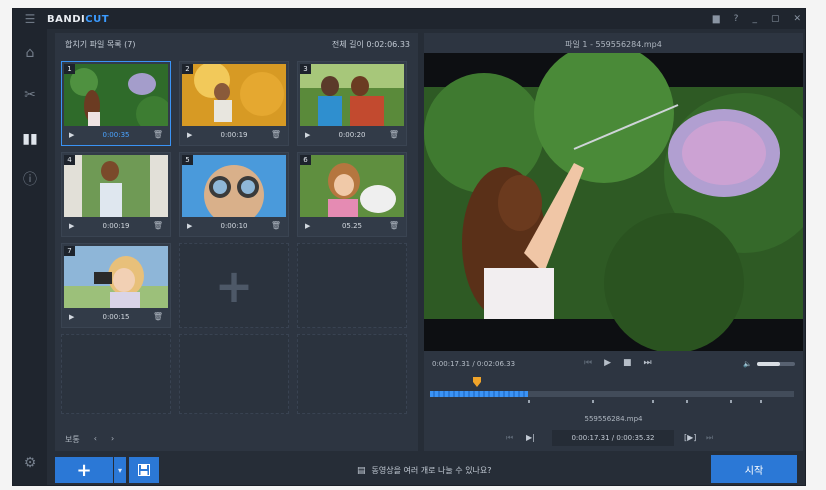 This screenshot has width=826, height=490. What do you see at coordinates (754, 19) in the screenshot?
I see `minimize-icon: _` at bounding box center [754, 19].